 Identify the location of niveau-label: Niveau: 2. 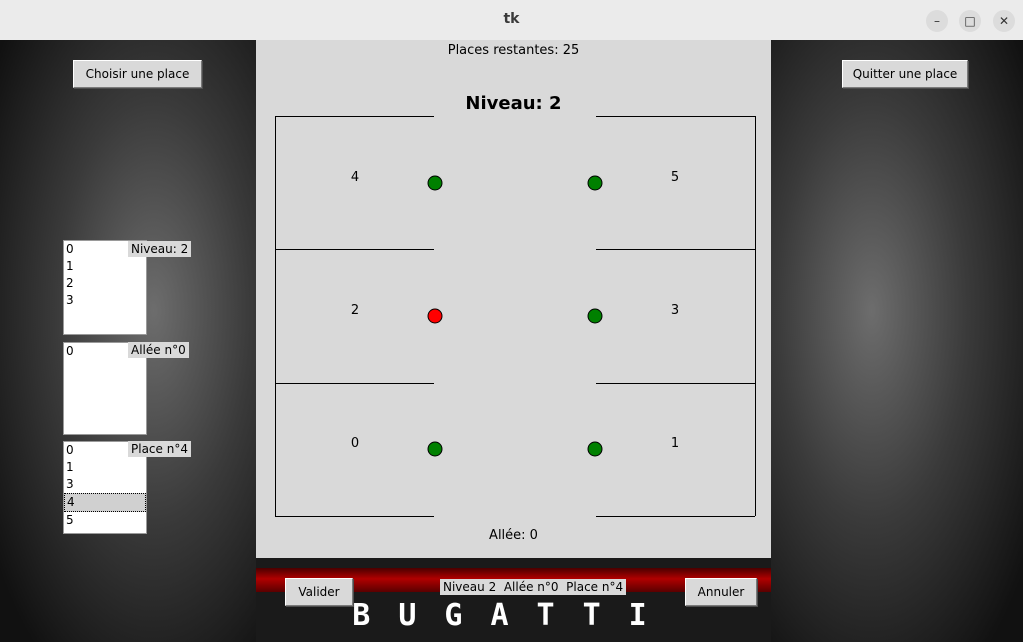
(160, 249).